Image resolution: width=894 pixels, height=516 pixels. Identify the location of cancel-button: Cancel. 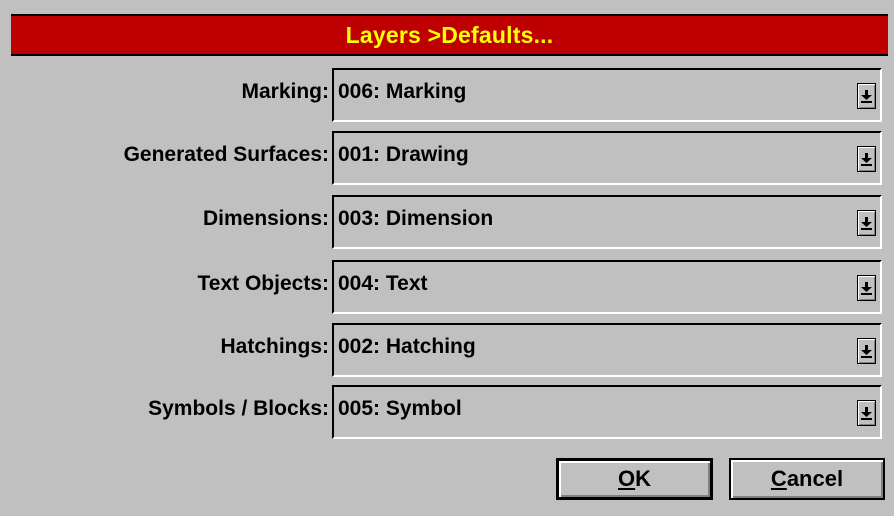
(807, 479).